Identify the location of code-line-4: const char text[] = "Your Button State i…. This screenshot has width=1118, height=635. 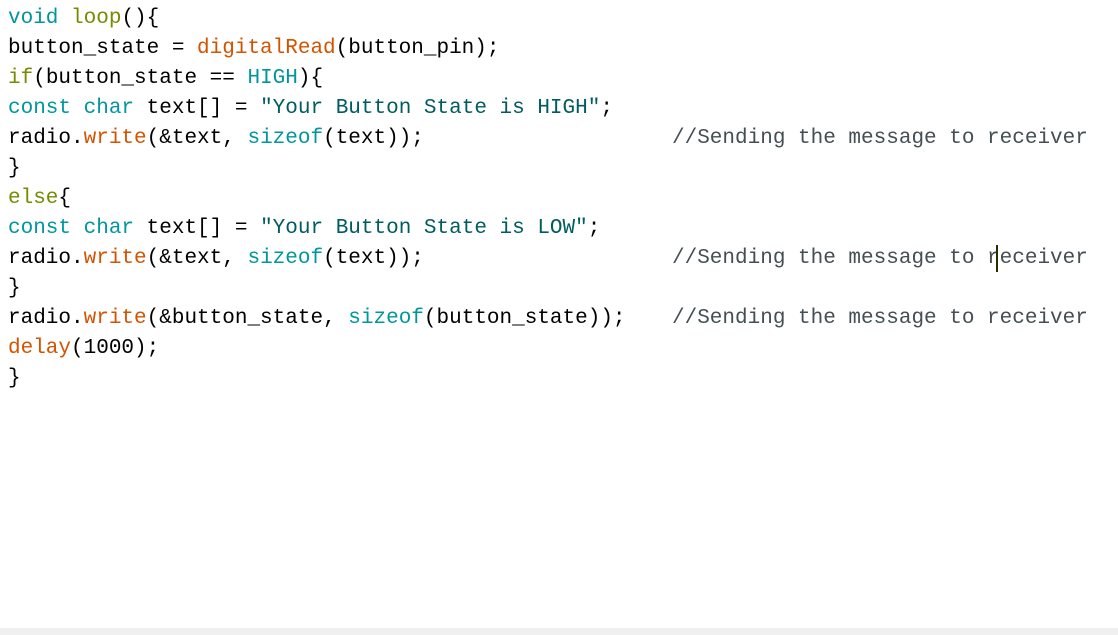
(310, 109).